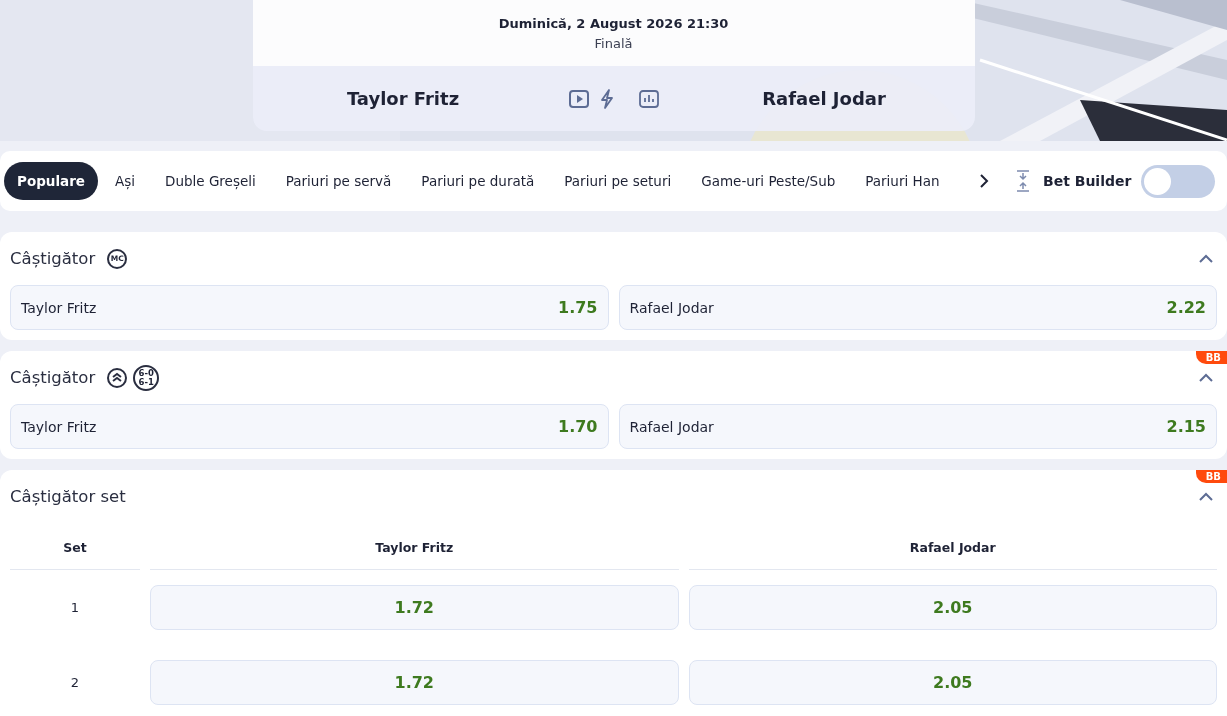  I want to click on column-header: Rafael Jodar, so click(952, 546).